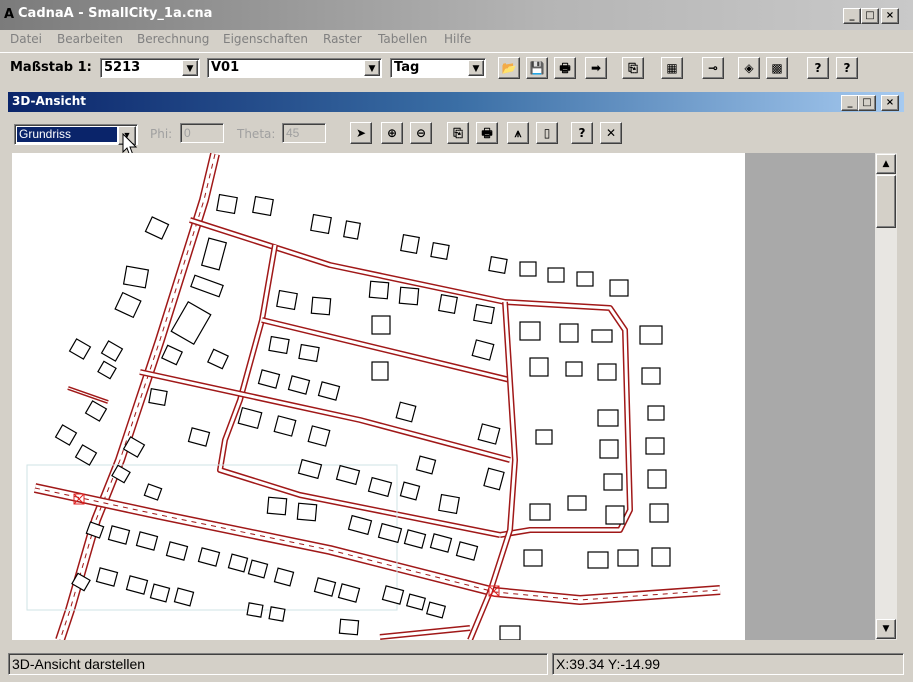 Image resolution: width=913 pixels, height=682 pixels. I want to click on view-mode-combo: Grundriss ▼, so click(76, 134).